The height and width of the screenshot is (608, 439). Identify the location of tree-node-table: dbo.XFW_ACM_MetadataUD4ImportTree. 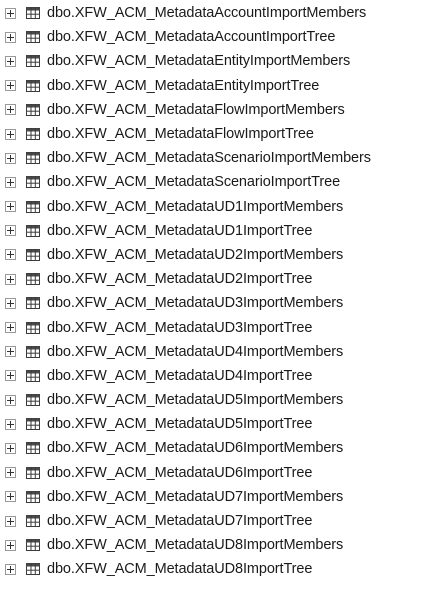
(219, 376).